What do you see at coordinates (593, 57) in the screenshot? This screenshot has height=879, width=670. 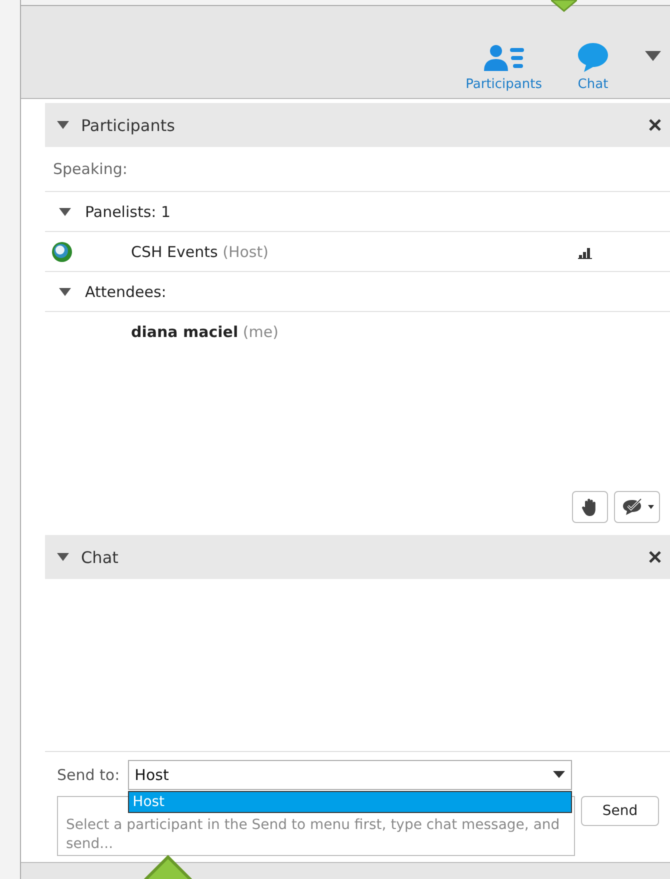 I see `speech-bubble-icon` at bounding box center [593, 57].